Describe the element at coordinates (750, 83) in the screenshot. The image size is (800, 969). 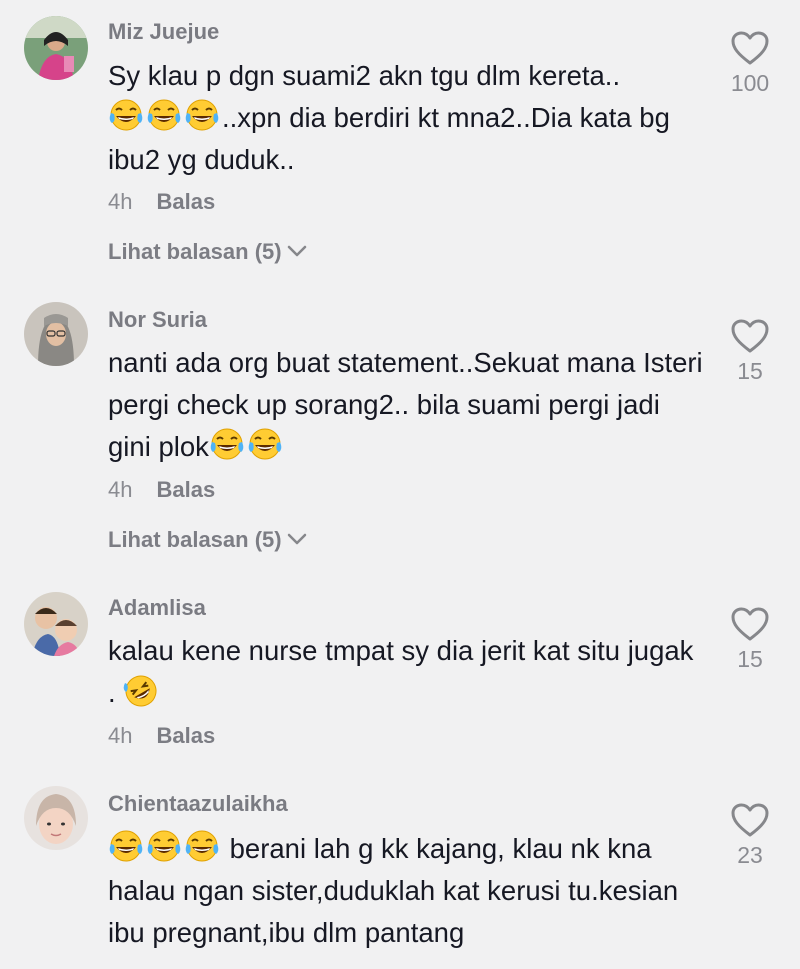
I see `like-count: 100` at that location.